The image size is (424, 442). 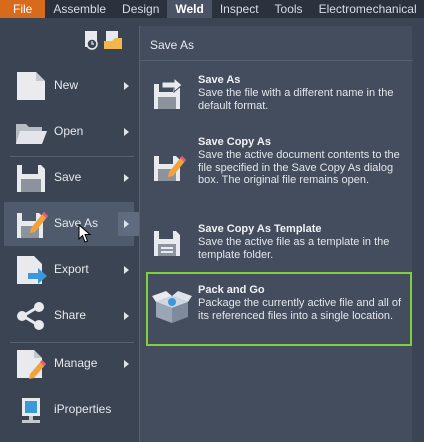 What do you see at coordinates (76, 363) in the screenshot?
I see `menu-item-label: Manage` at bounding box center [76, 363].